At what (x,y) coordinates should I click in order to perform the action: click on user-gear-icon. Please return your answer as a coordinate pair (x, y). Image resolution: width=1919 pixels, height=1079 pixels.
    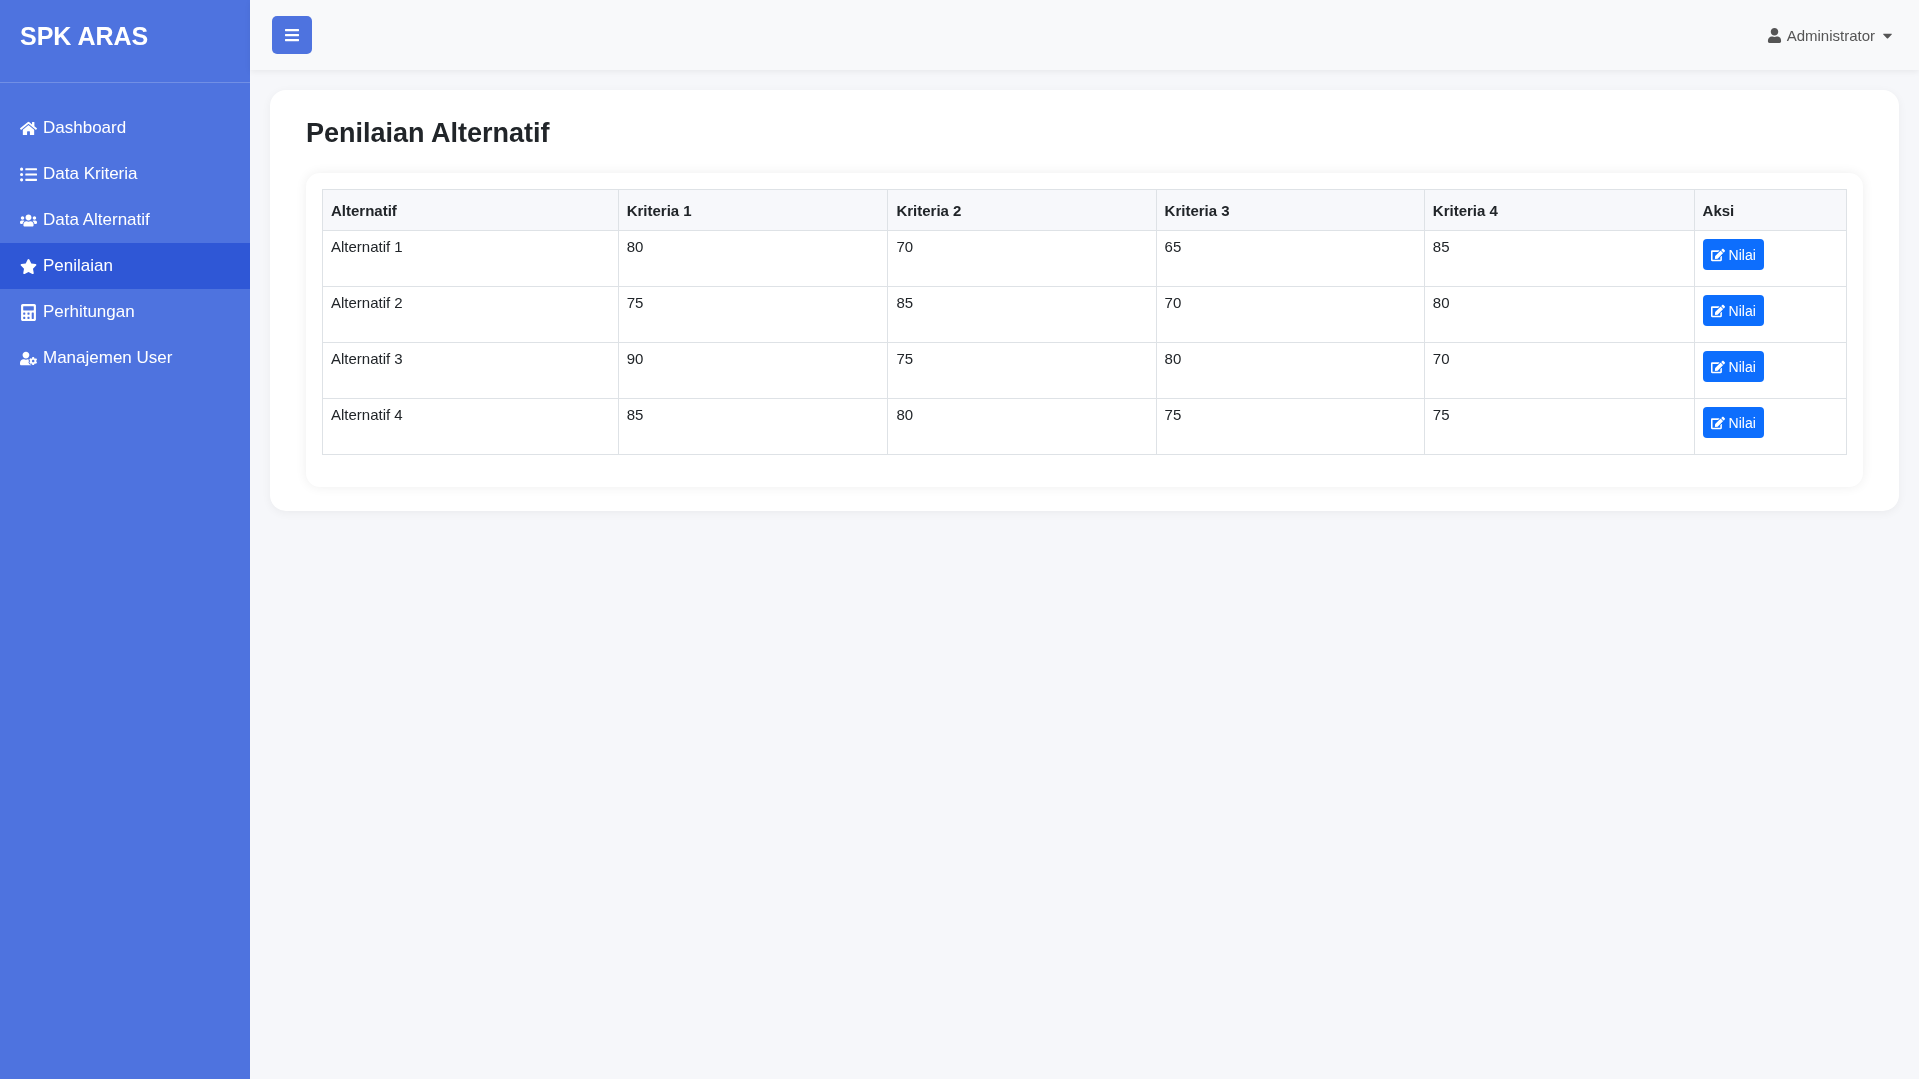
    Looking at the image, I should click on (28, 358).